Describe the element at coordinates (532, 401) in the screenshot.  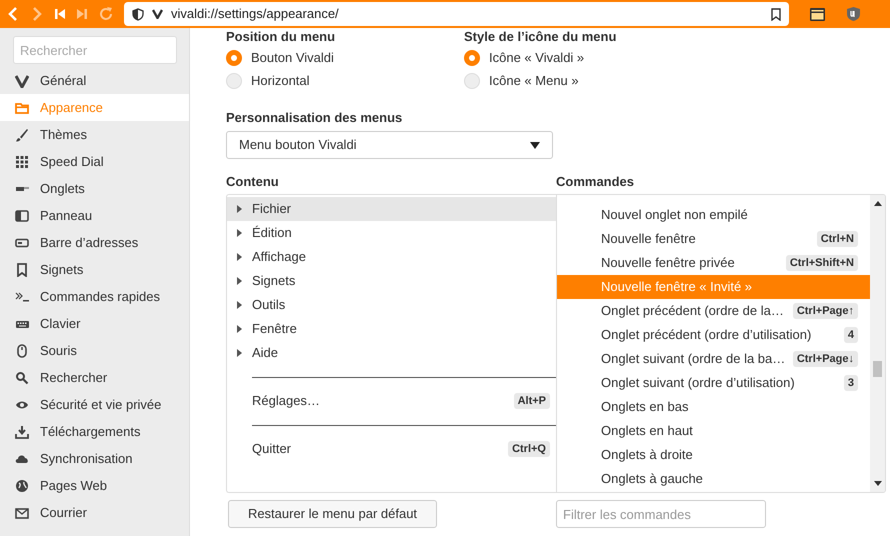
I see `shortcut-badge: Alt+P` at that location.